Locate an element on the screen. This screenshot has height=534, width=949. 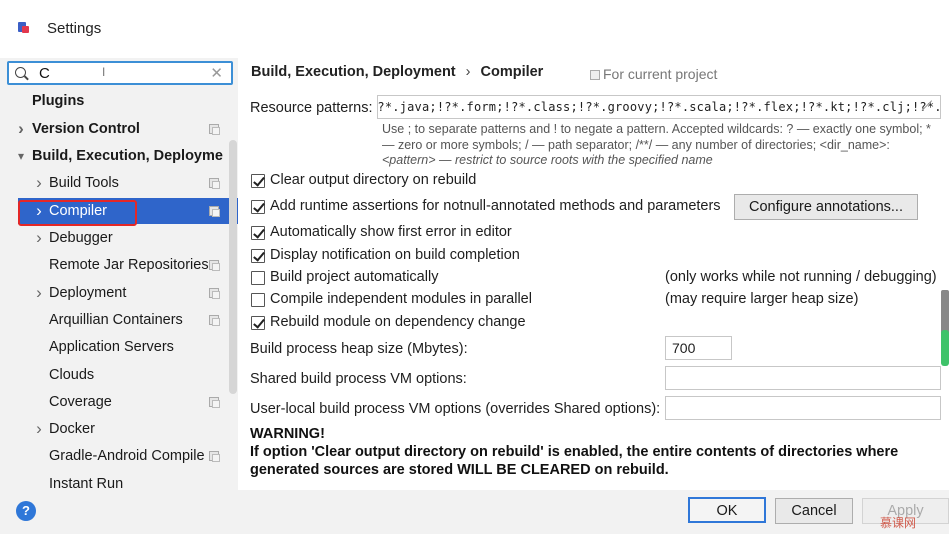
checkbox-label: Build project automatically is located at coordinates (354, 277).